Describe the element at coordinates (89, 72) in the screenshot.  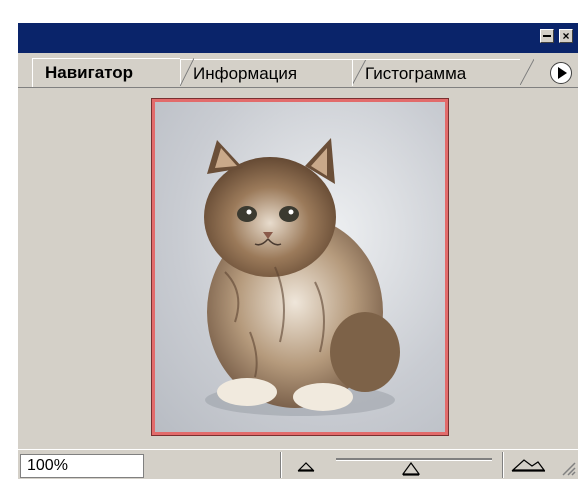
I see `tab-navigator-label: Навигатор` at that location.